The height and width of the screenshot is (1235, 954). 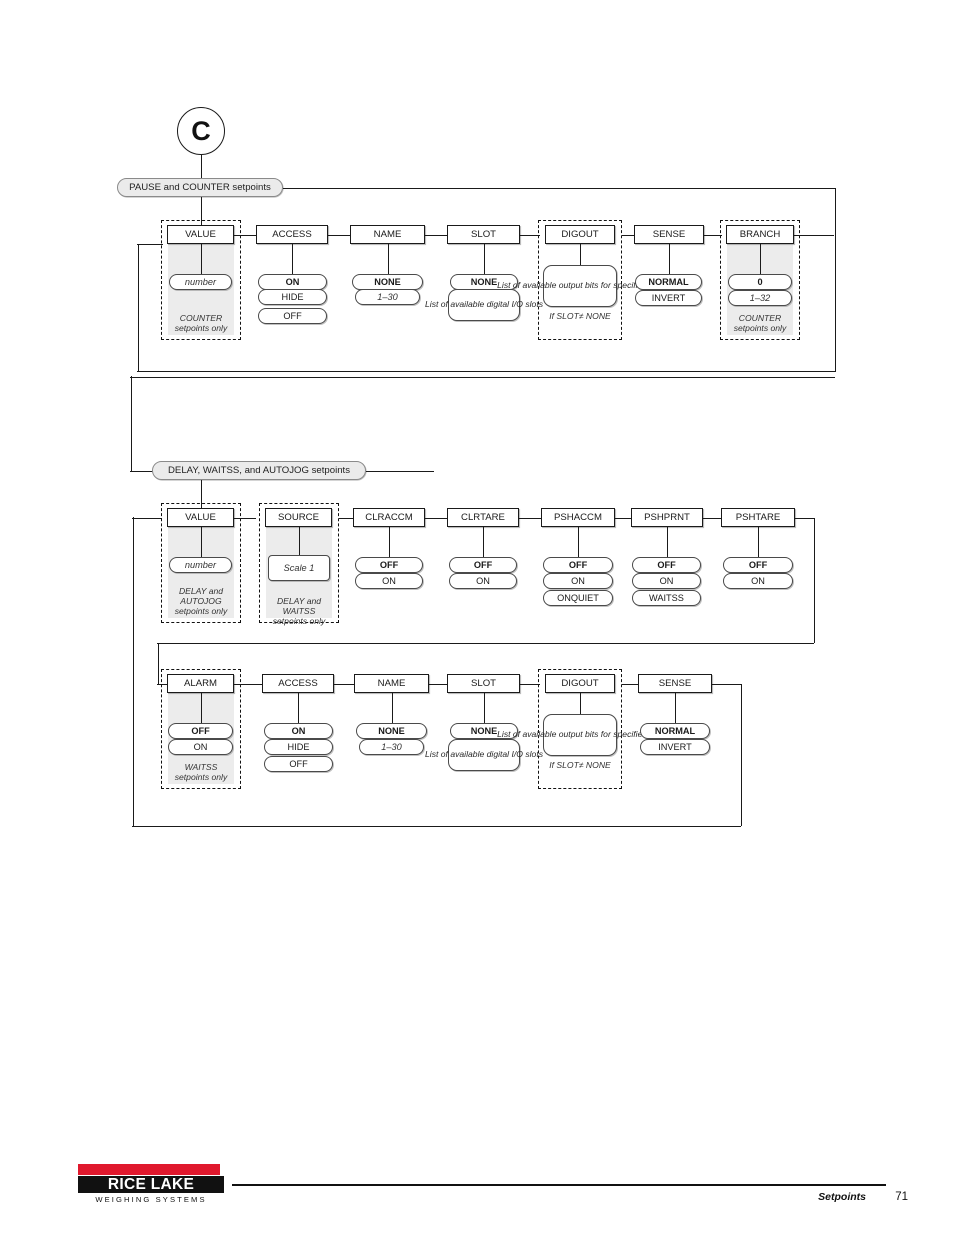 What do you see at coordinates (151, 1199) in the screenshot?
I see `brand-tagline: WEIGHING SYSTEMS` at bounding box center [151, 1199].